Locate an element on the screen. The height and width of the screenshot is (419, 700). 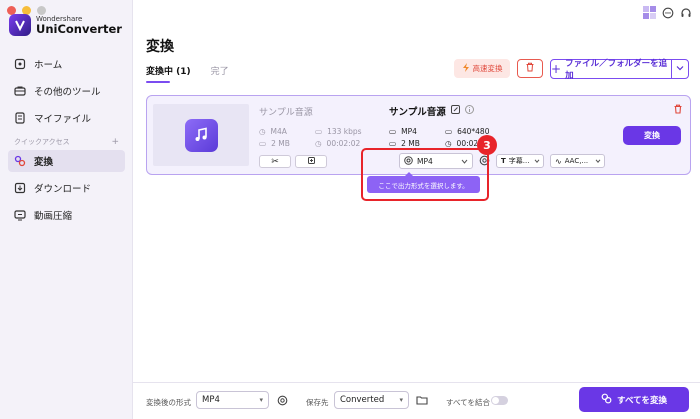
file-icon is located at coordinates (20, 118).